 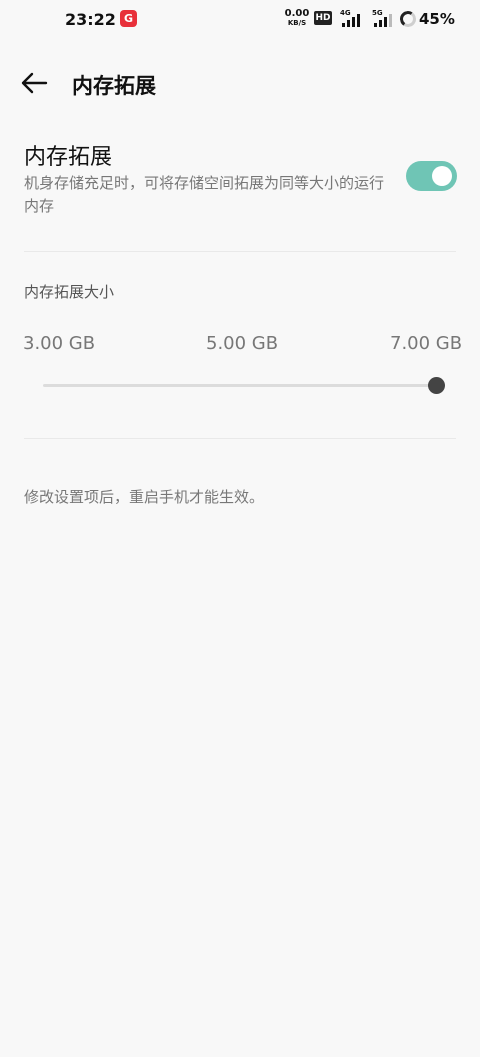 I want to click on network-speed-value: 0.00, so click(x=297, y=13).